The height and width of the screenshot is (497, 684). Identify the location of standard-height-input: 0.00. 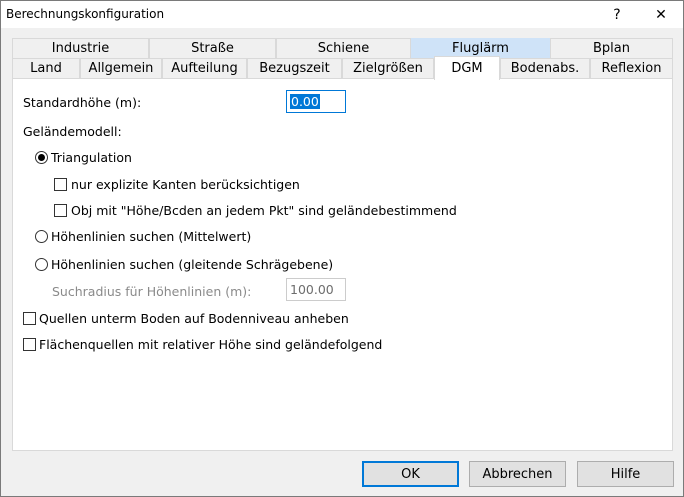
(316, 101).